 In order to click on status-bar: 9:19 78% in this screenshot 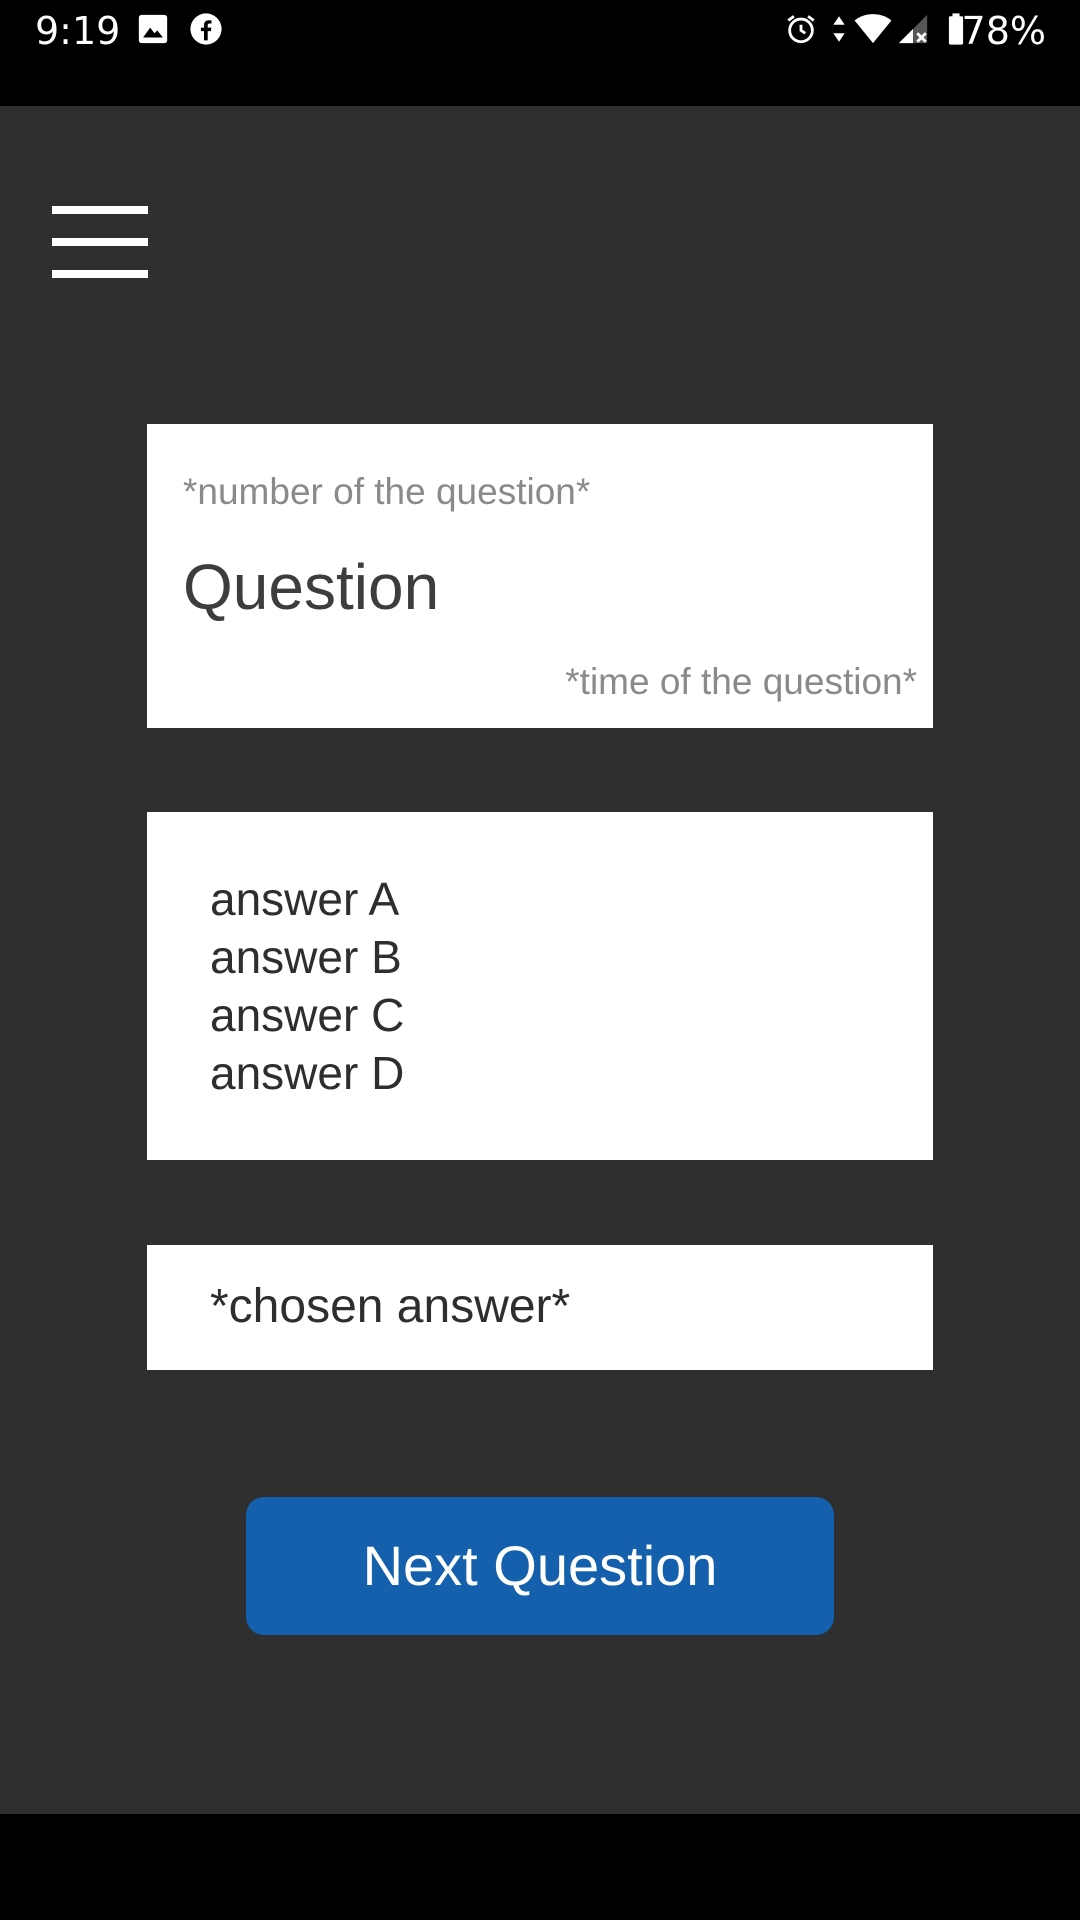, I will do `click(540, 53)`.